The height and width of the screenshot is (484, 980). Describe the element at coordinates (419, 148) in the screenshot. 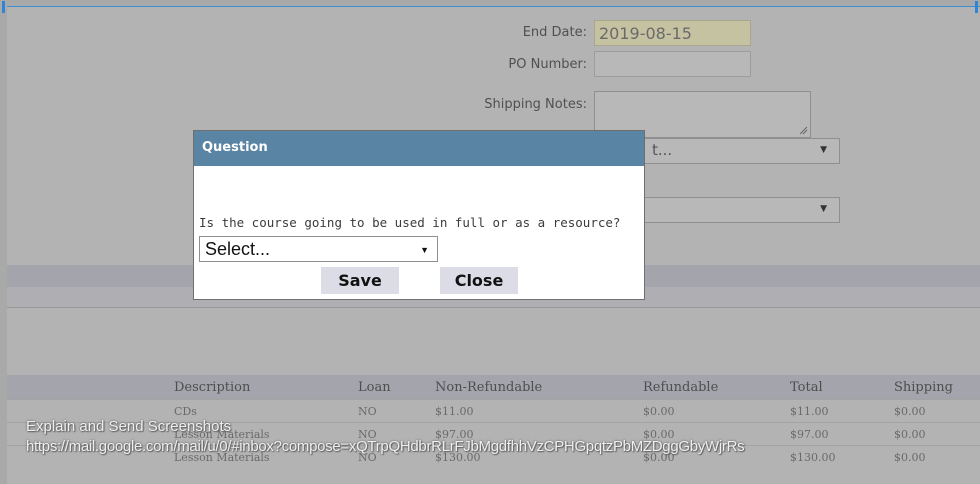

I see `dialog-title: Question` at that location.